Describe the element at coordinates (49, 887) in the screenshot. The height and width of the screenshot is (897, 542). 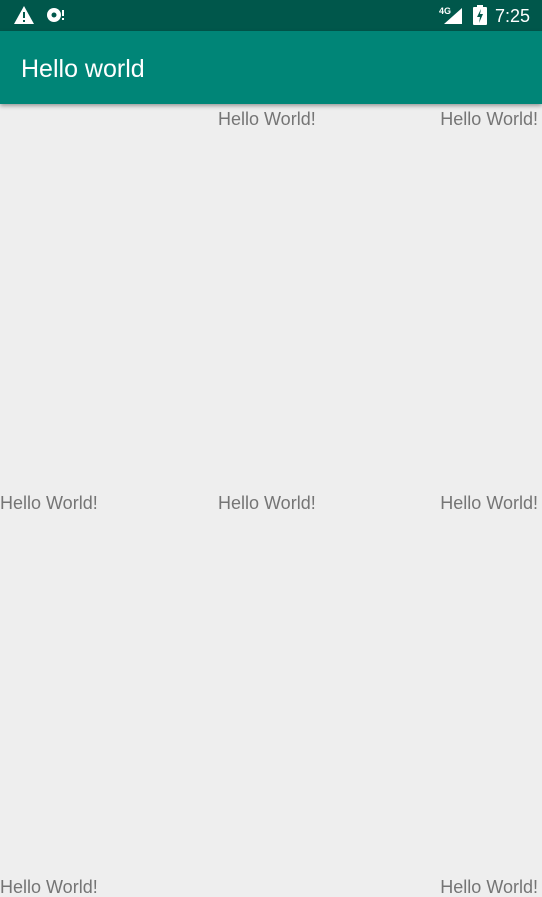
I see `hello-text-bottom-left: Hello World!` at that location.